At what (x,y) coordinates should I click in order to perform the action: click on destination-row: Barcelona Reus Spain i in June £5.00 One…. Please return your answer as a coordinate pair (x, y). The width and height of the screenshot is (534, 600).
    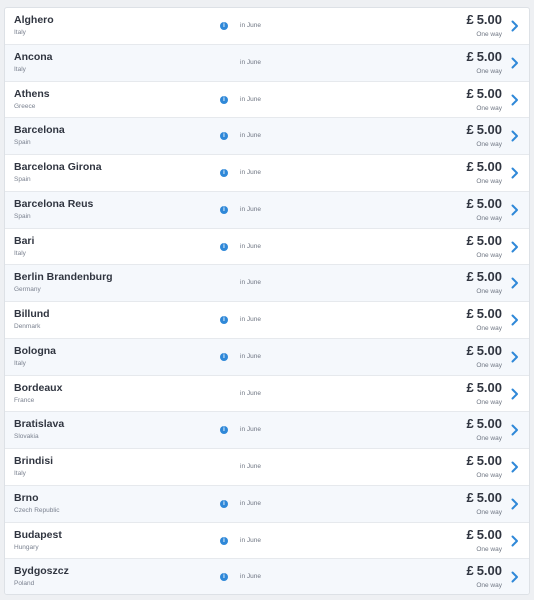
    Looking at the image, I should click on (267, 210).